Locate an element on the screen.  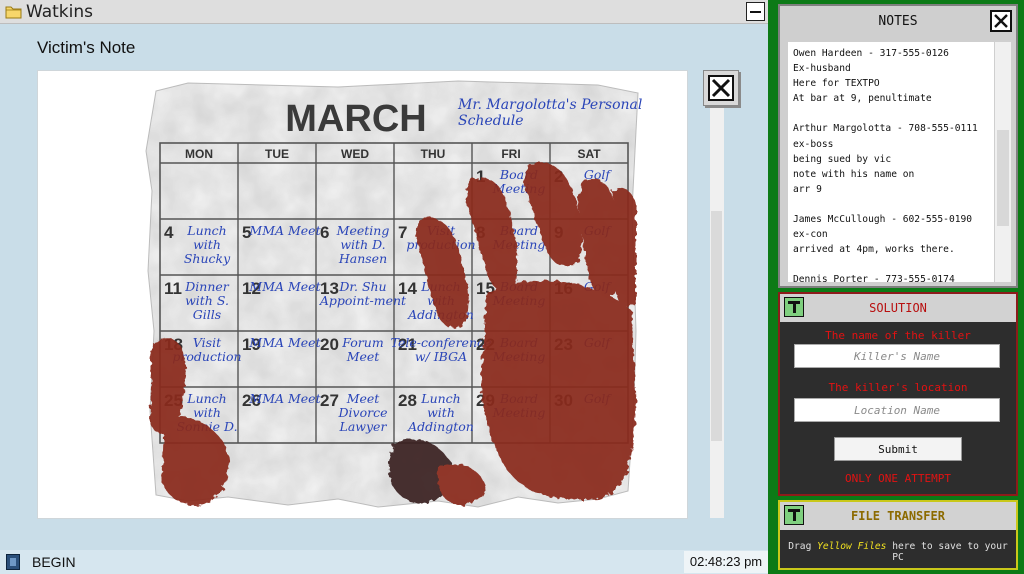
solution-title: SOLUTION is located at coordinates (898, 308).